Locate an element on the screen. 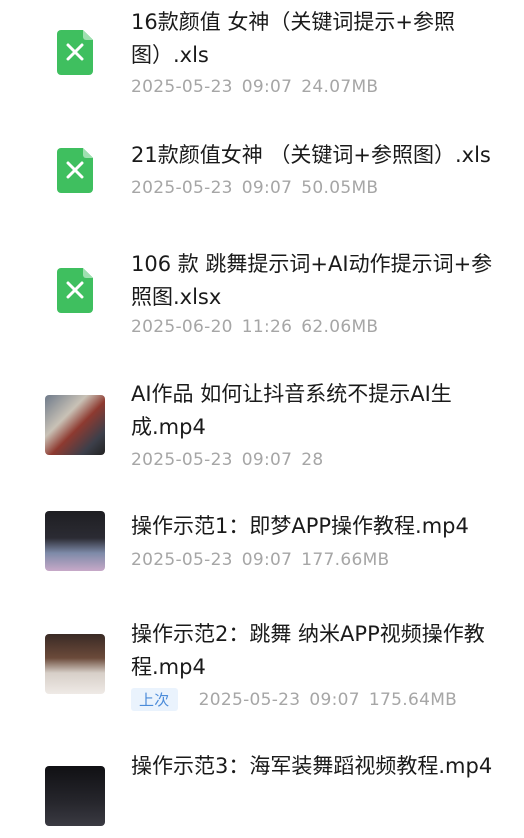  file-name: 16款颜值 女神（关键词提示+参照图）.xls is located at coordinates (293, 38).